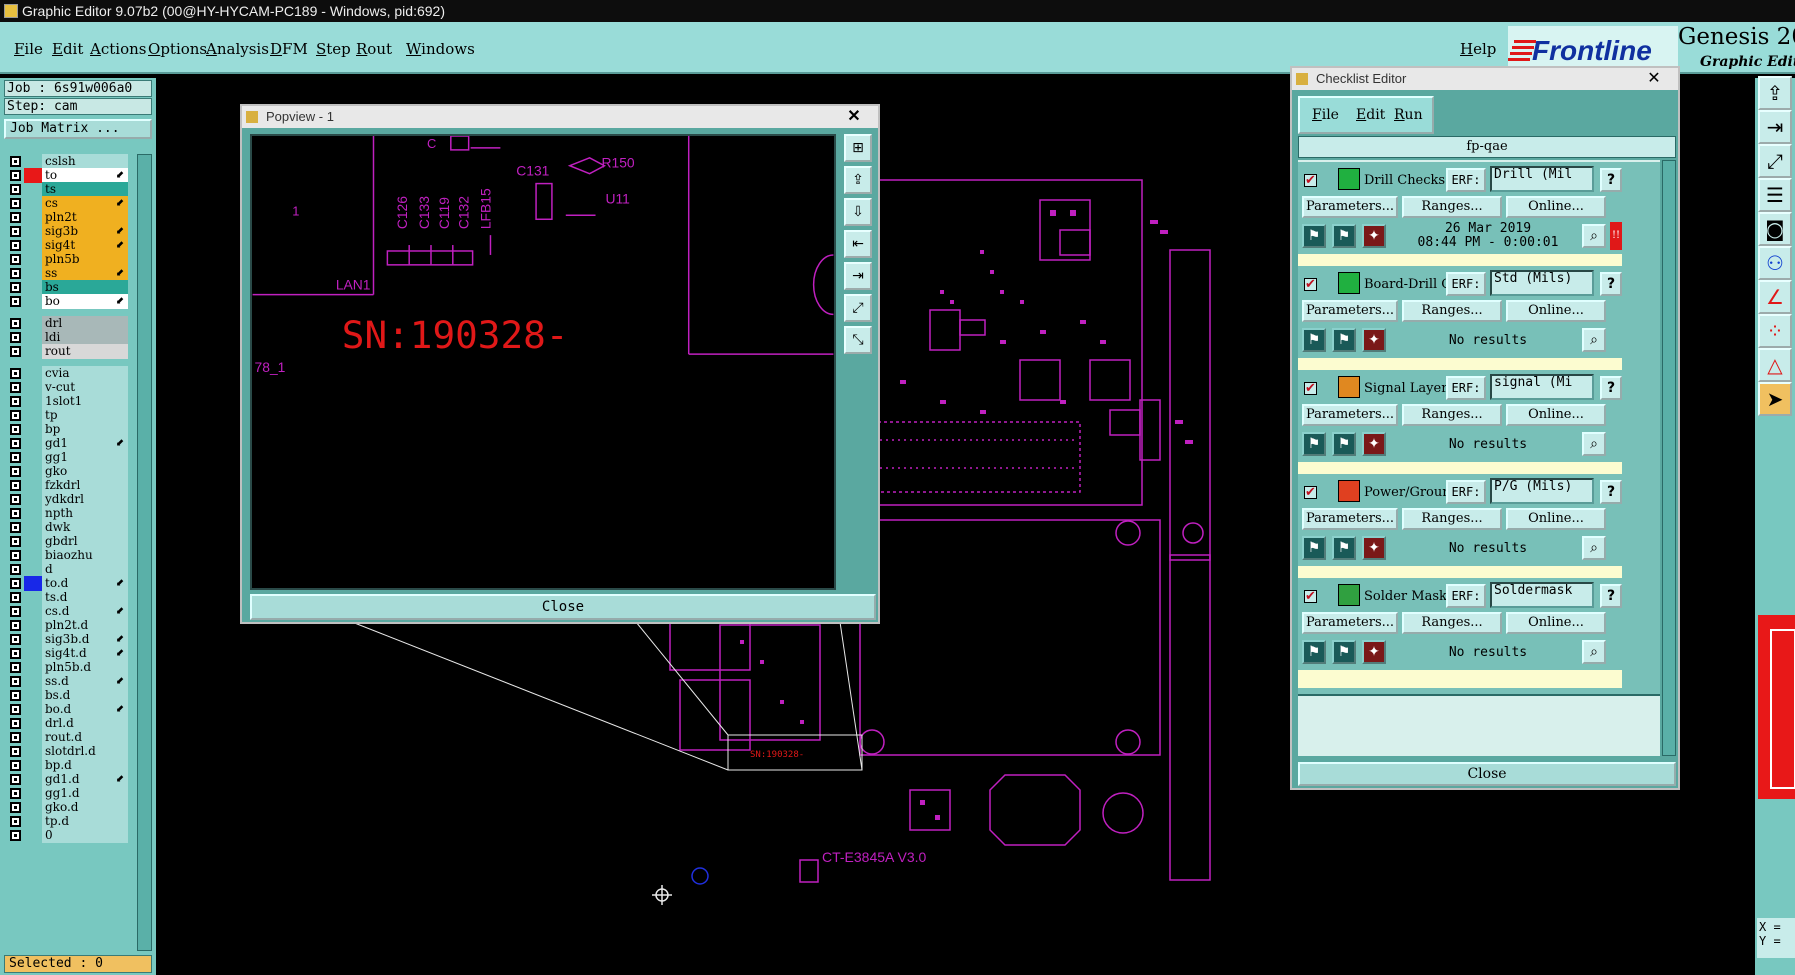 The image size is (1795, 975). I want to click on layer-row: ss ⬋, so click(69, 273).